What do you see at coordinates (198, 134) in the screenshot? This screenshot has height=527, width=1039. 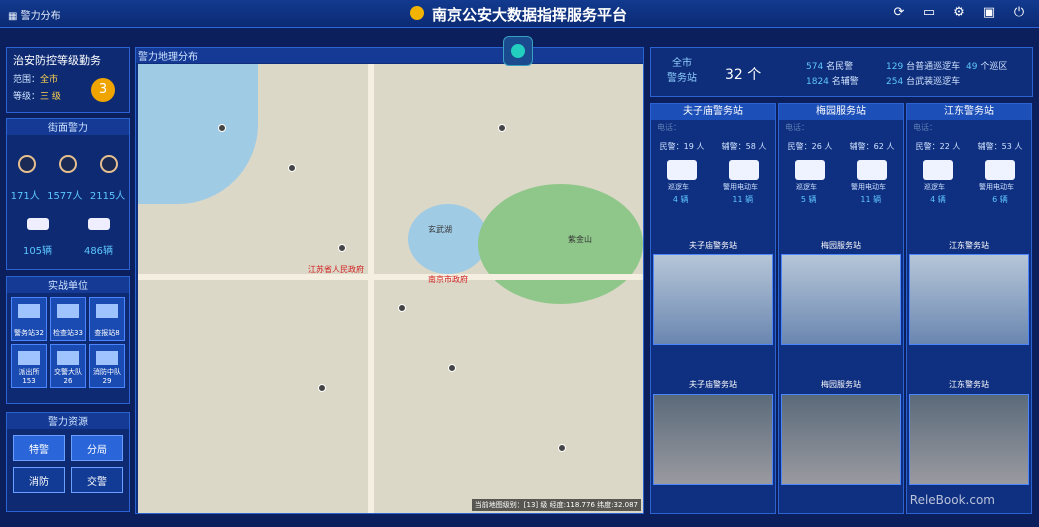 I see `river` at bounding box center [198, 134].